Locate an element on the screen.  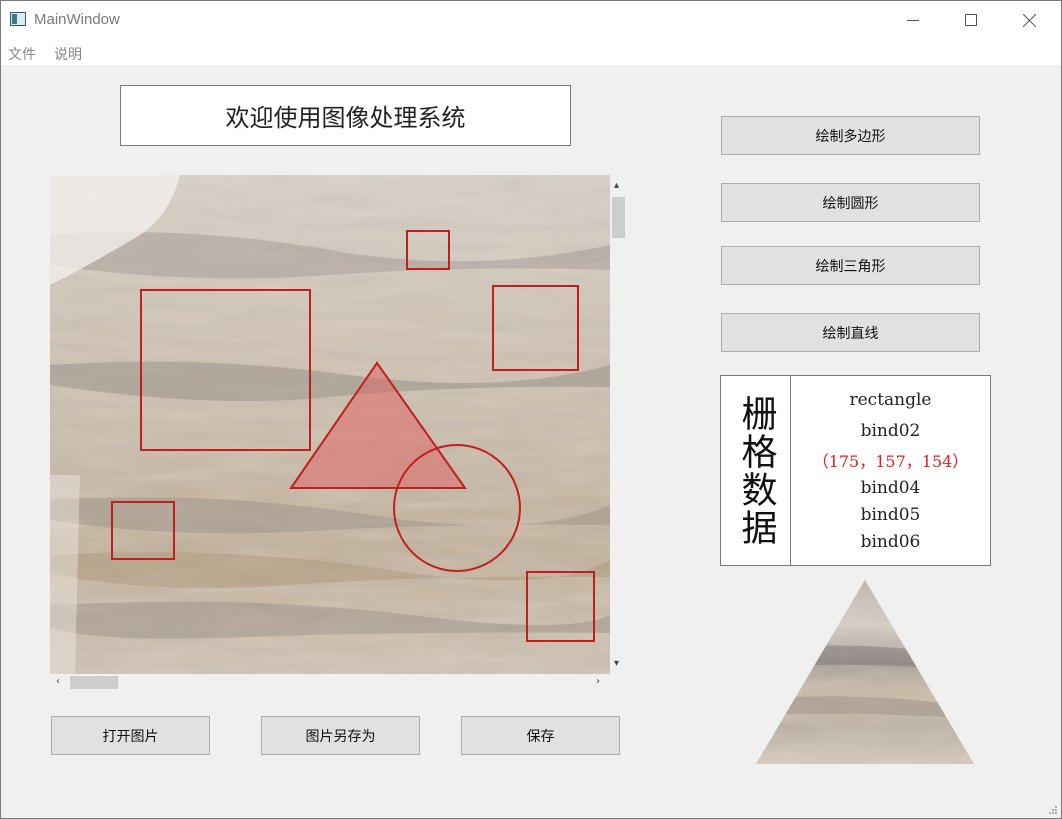
scroll-up-icon: ▴ is located at coordinates (616, 186).